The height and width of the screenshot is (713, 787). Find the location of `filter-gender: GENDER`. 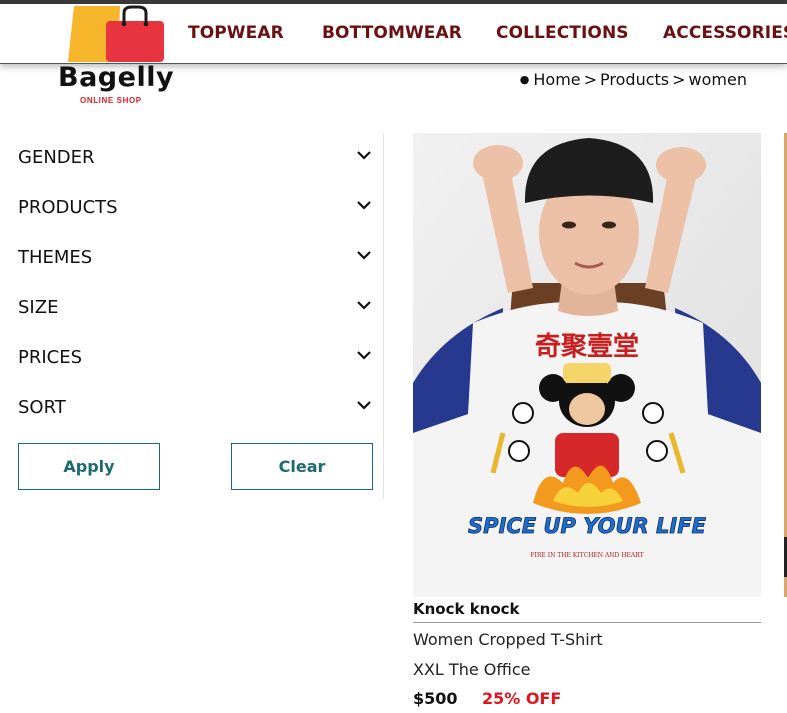

filter-gender: GENDER is located at coordinates (196, 158).